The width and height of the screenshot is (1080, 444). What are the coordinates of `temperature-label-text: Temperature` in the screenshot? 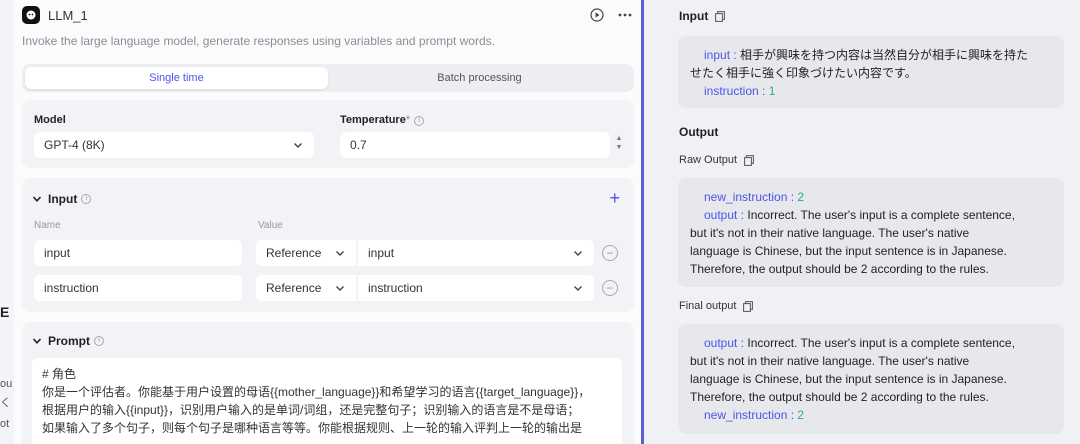 It's located at (373, 120).